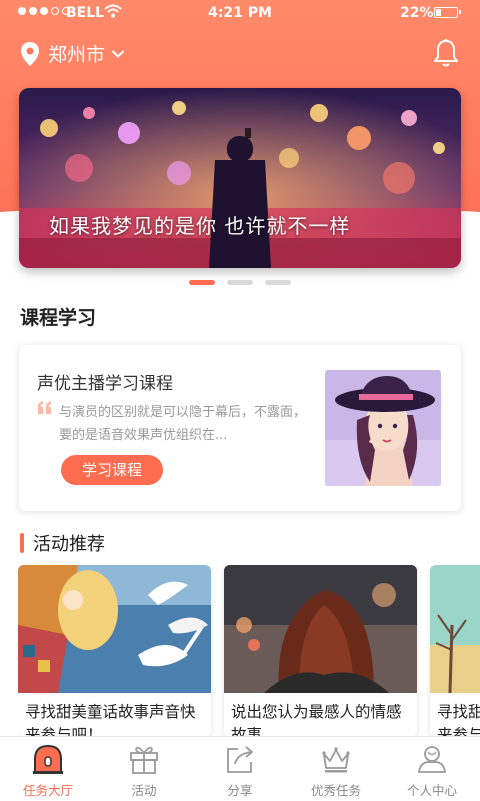  What do you see at coordinates (118, 53) in the screenshot?
I see `chevron-down-icon` at bounding box center [118, 53].